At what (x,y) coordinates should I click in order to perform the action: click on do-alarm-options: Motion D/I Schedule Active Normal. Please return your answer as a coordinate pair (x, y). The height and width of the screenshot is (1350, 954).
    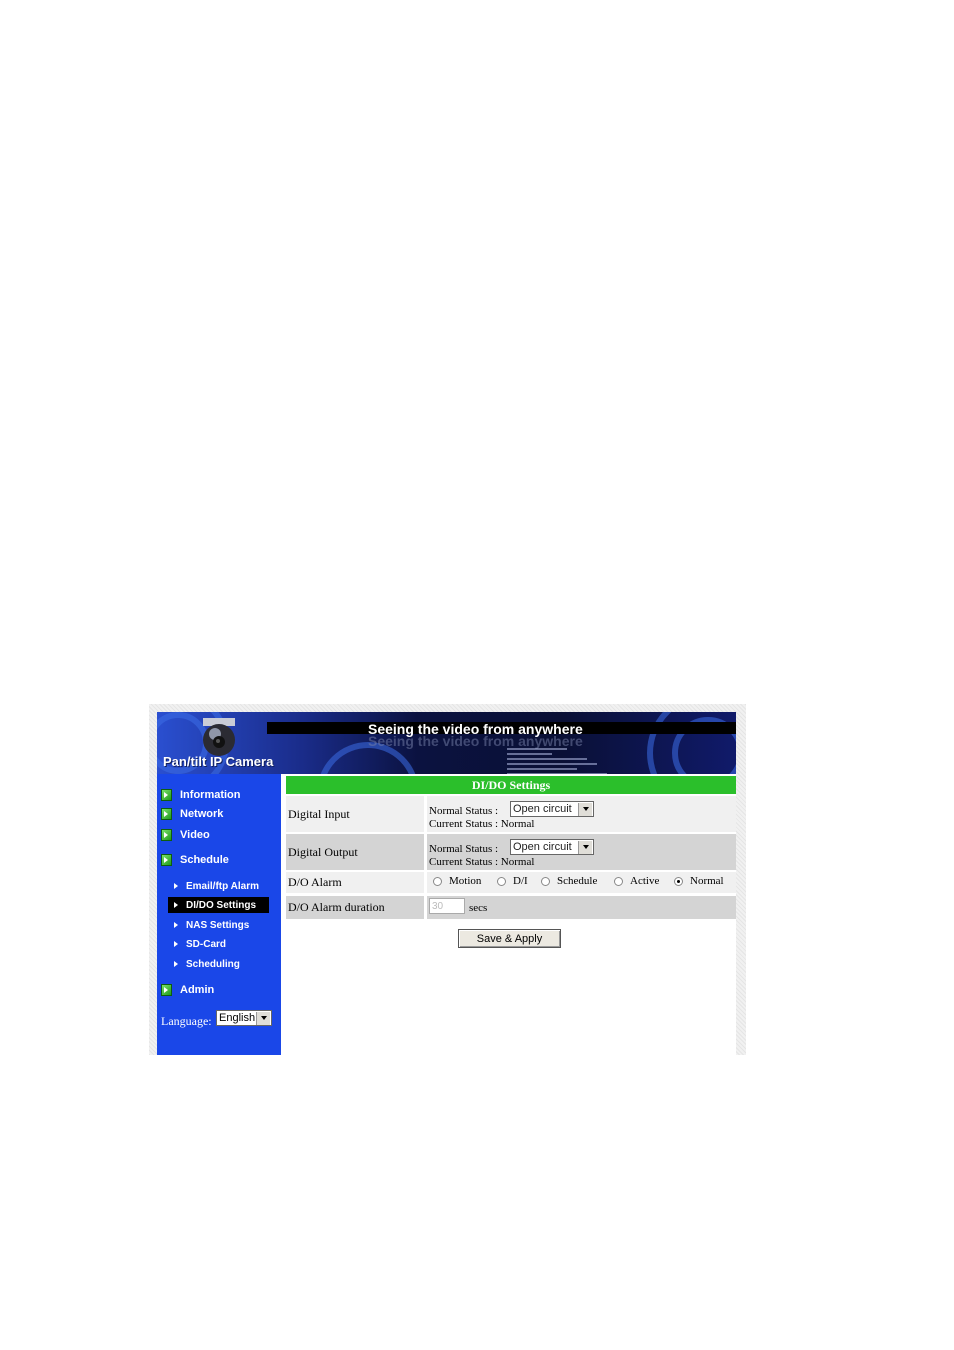
    Looking at the image, I should click on (581, 882).